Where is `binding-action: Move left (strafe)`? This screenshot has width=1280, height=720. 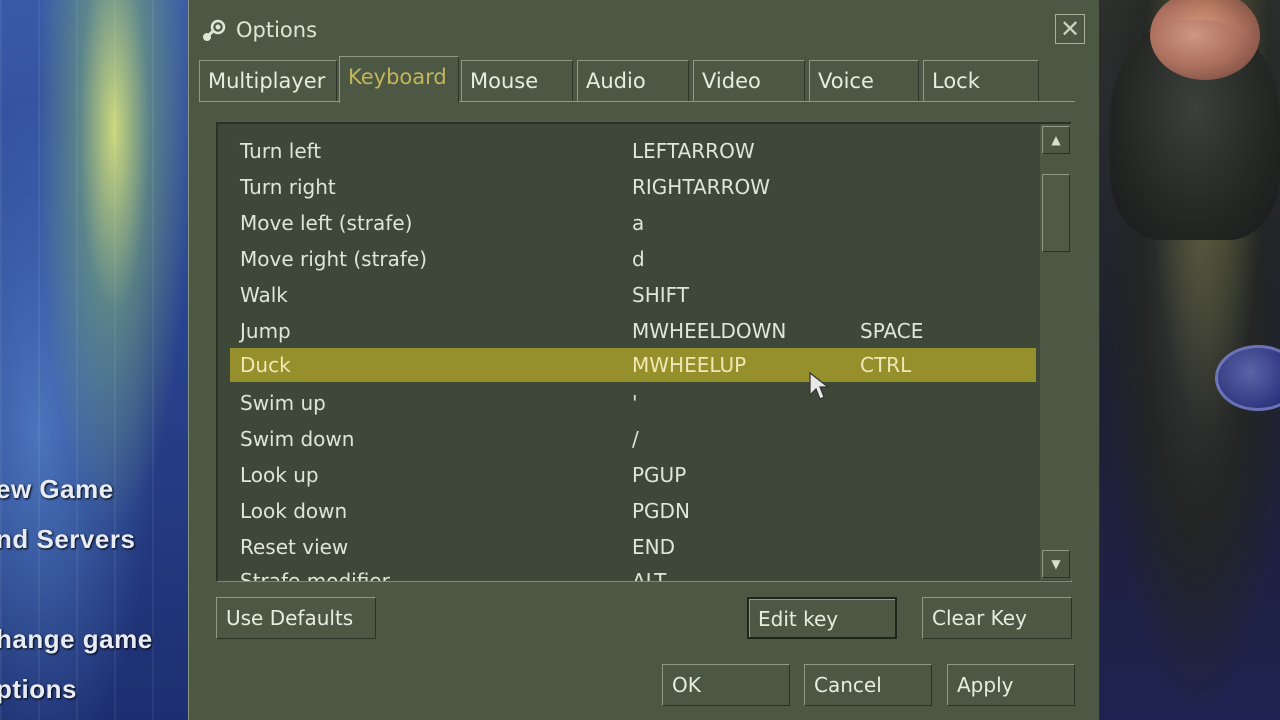 binding-action: Move left (strafe) is located at coordinates (326, 223).